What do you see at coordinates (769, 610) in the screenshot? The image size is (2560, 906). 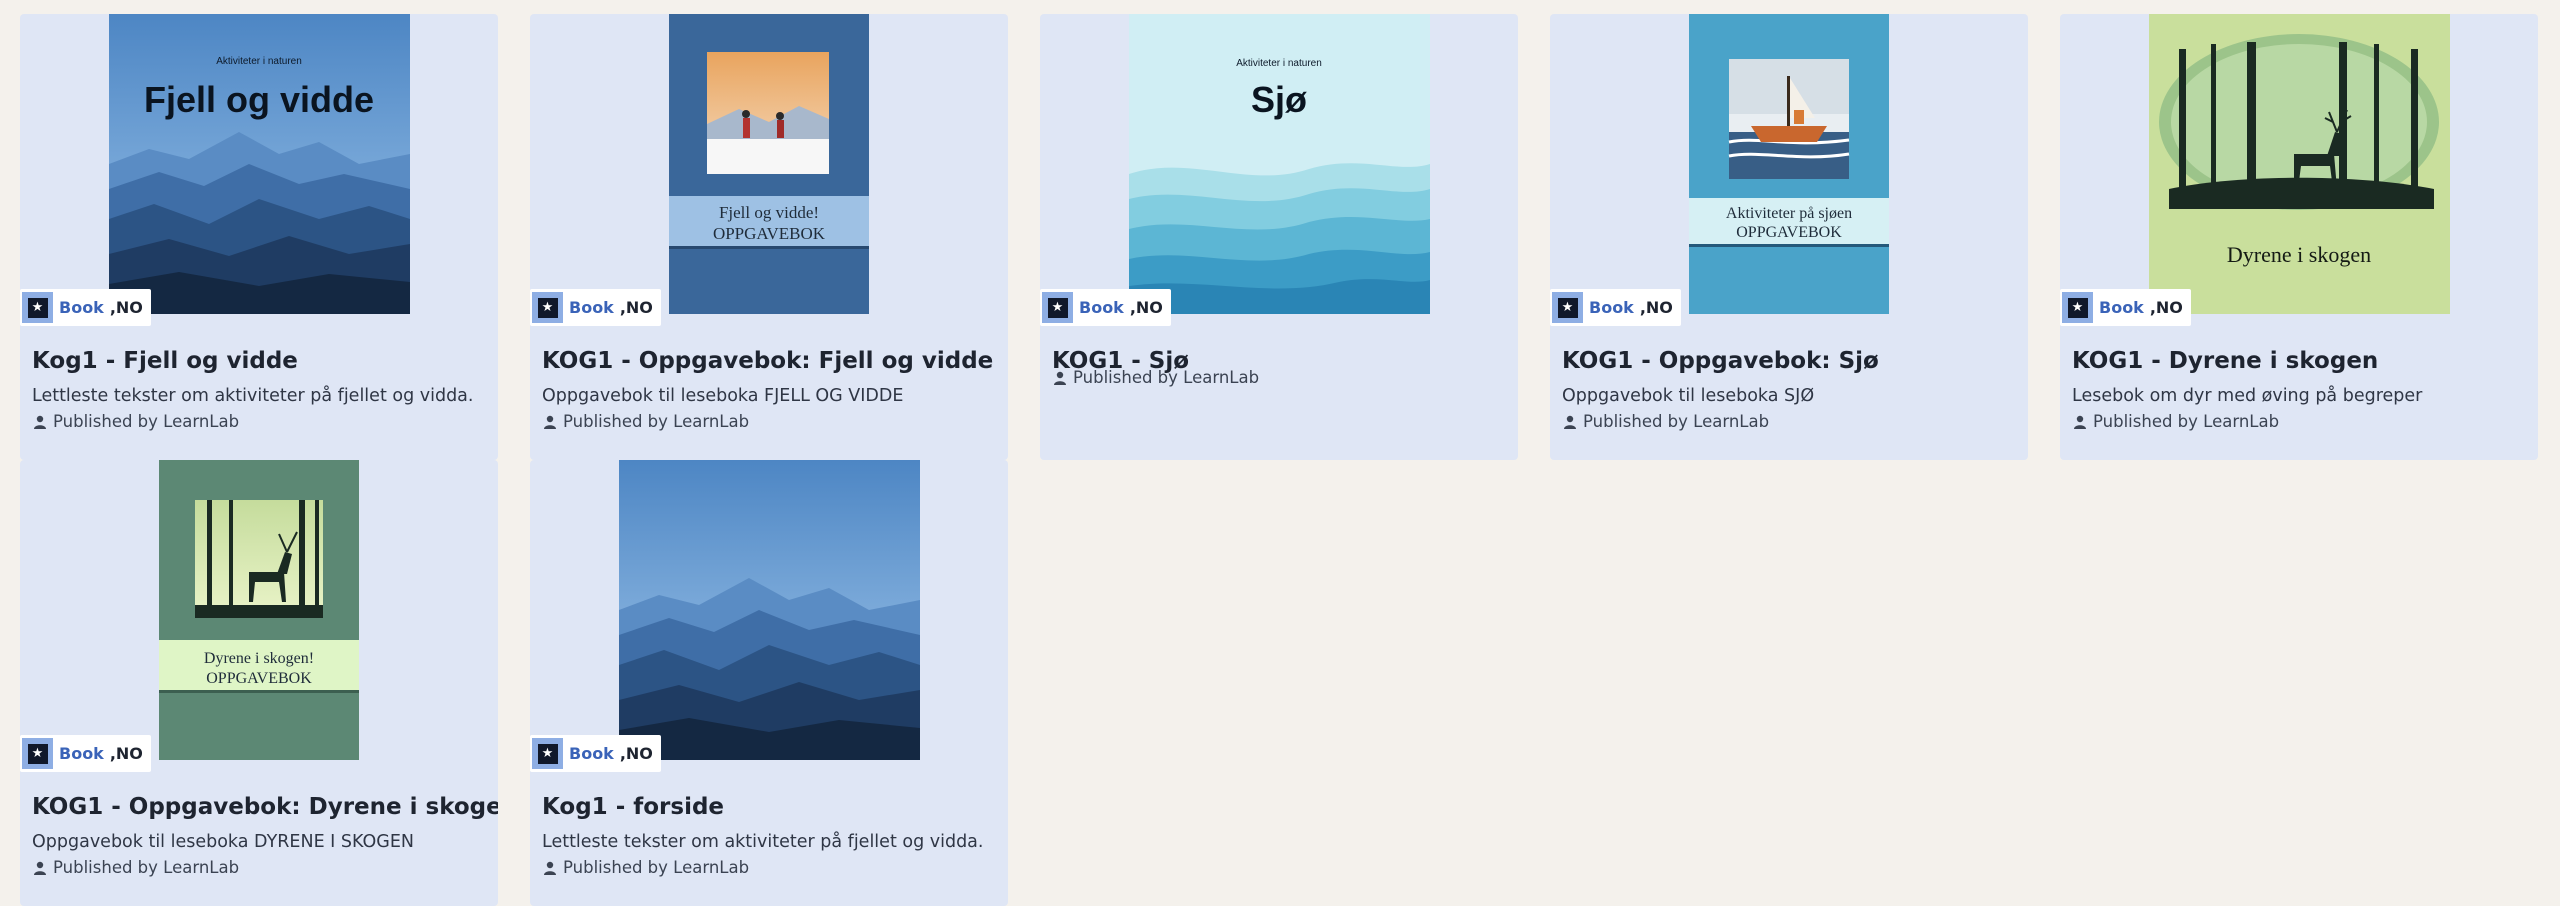 I see `mountain-cover-image` at bounding box center [769, 610].